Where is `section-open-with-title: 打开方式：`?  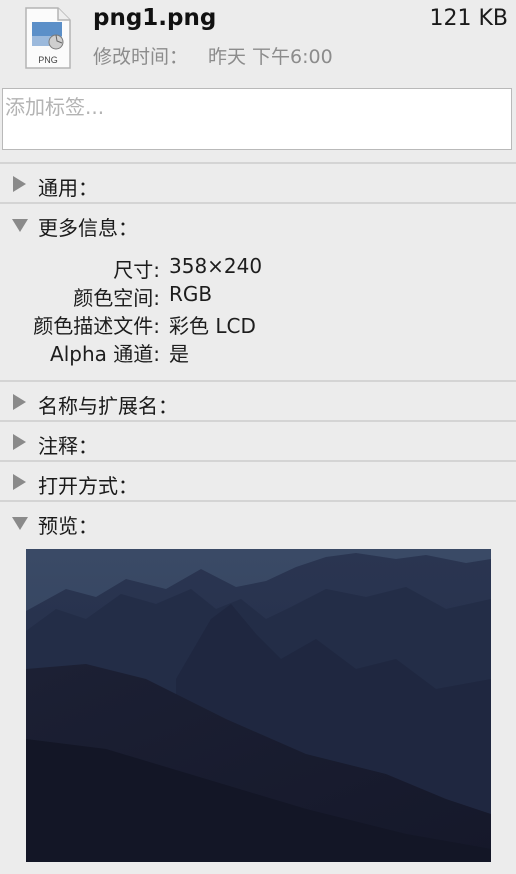
section-open-with-title: 打开方式： is located at coordinates (88, 486).